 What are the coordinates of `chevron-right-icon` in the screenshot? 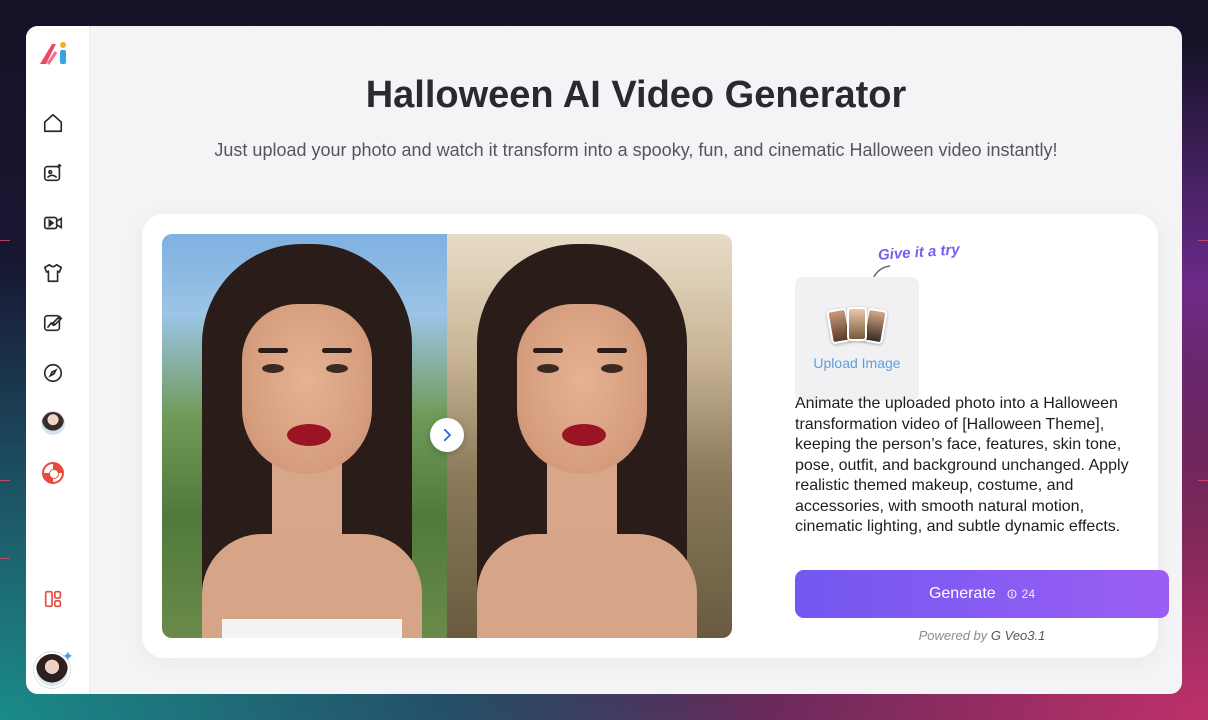 It's located at (447, 435).